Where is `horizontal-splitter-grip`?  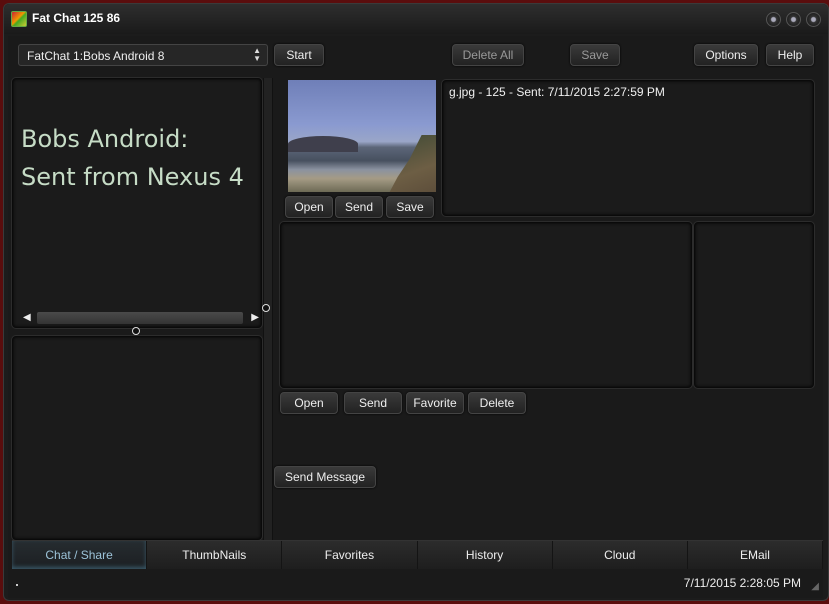
horizontal-splitter-grip is located at coordinates (136, 331).